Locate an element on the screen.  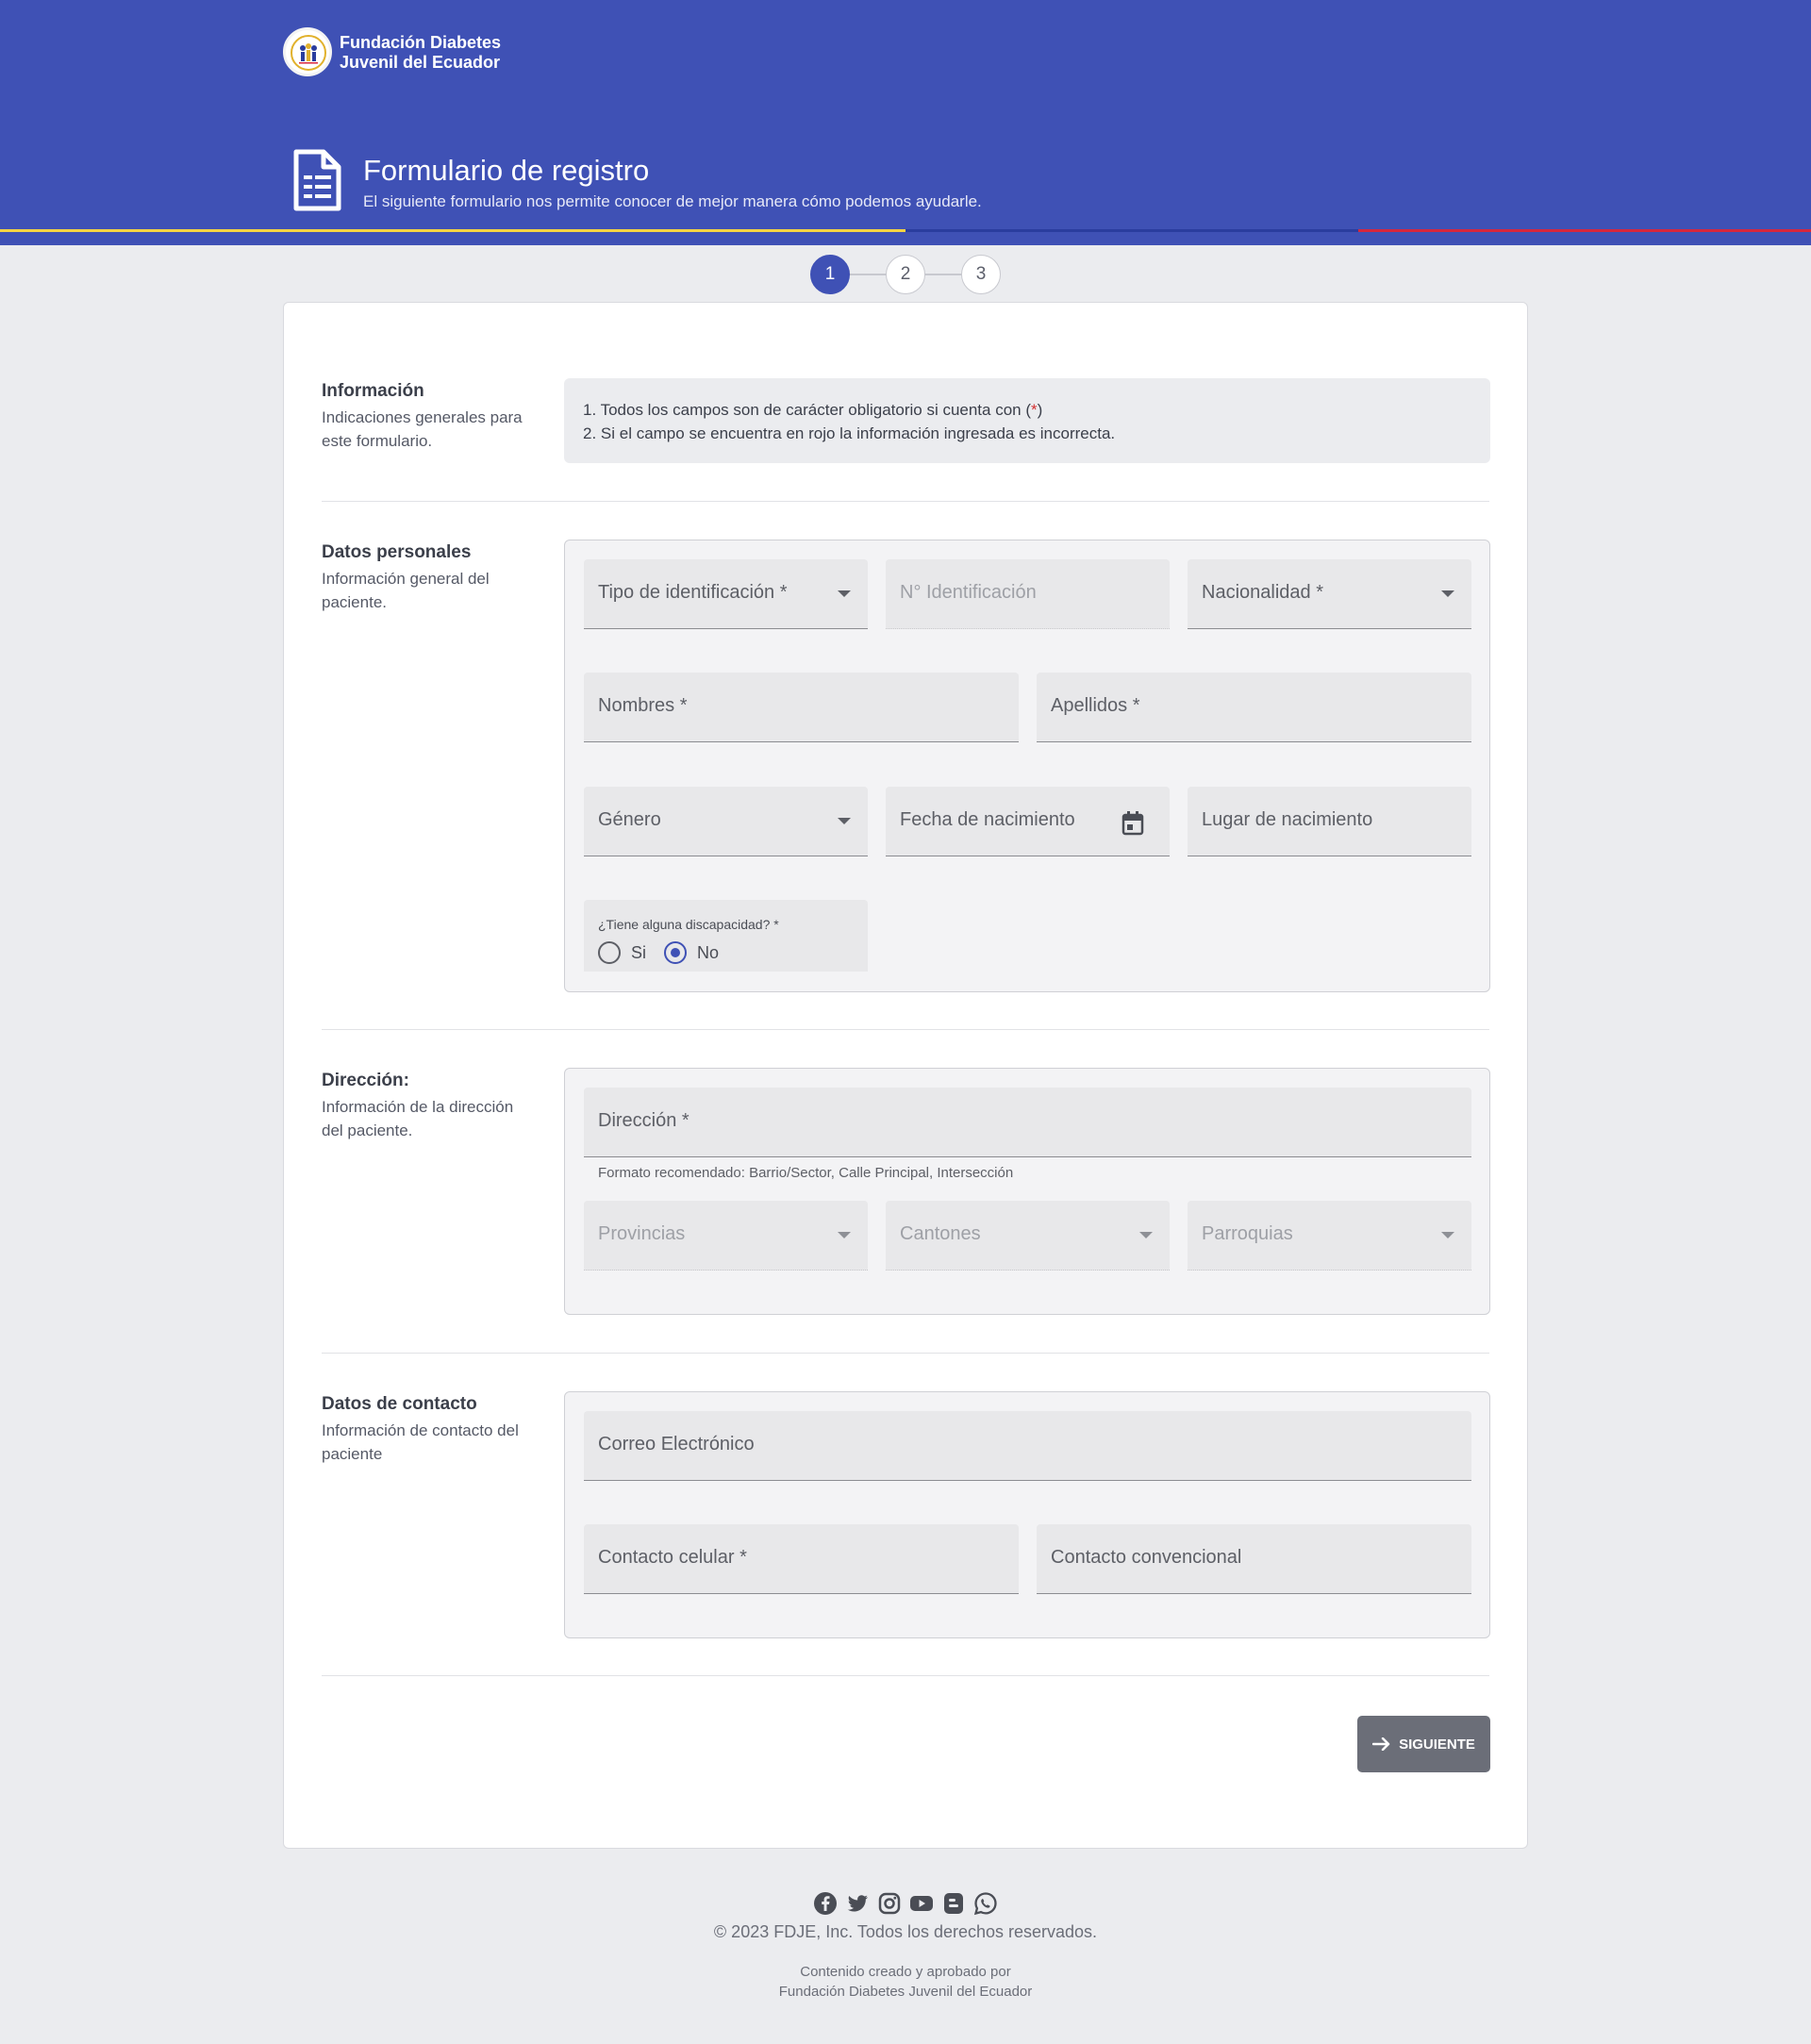
email-input: Correo Electrónico is located at coordinates (1027, 1446).